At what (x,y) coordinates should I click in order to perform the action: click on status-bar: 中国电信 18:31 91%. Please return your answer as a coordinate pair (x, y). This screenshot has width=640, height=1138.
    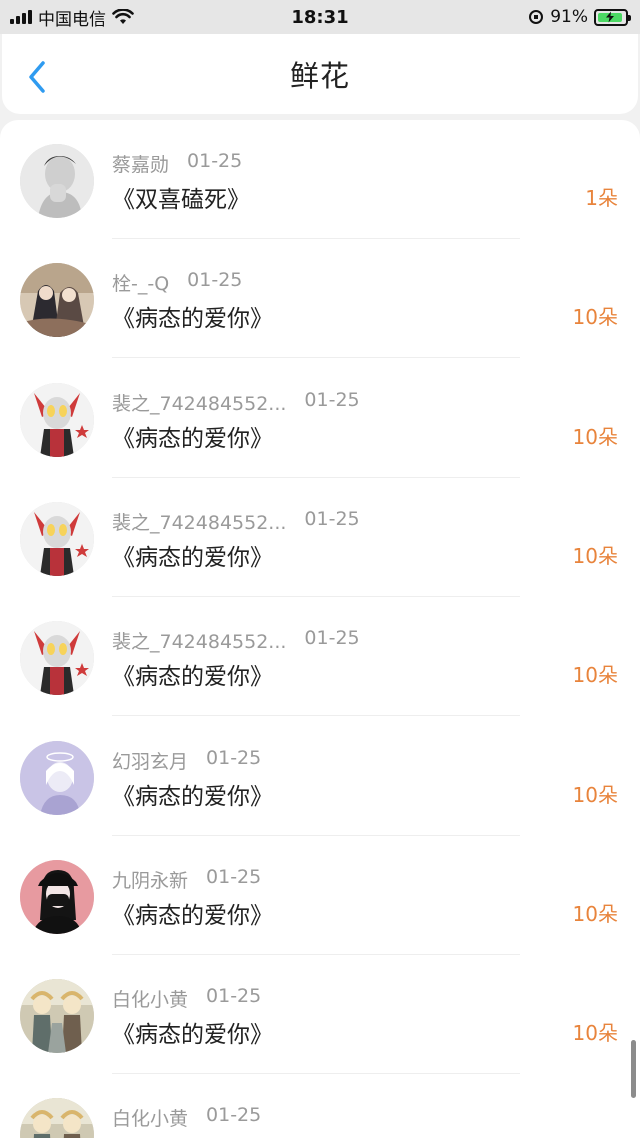
    Looking at the image, I should click on (320, 17).